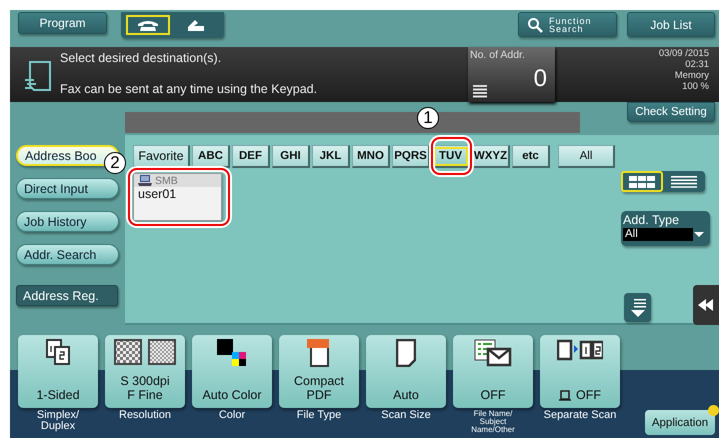  I want to click on setting-button: Auto, so click(406, 371).